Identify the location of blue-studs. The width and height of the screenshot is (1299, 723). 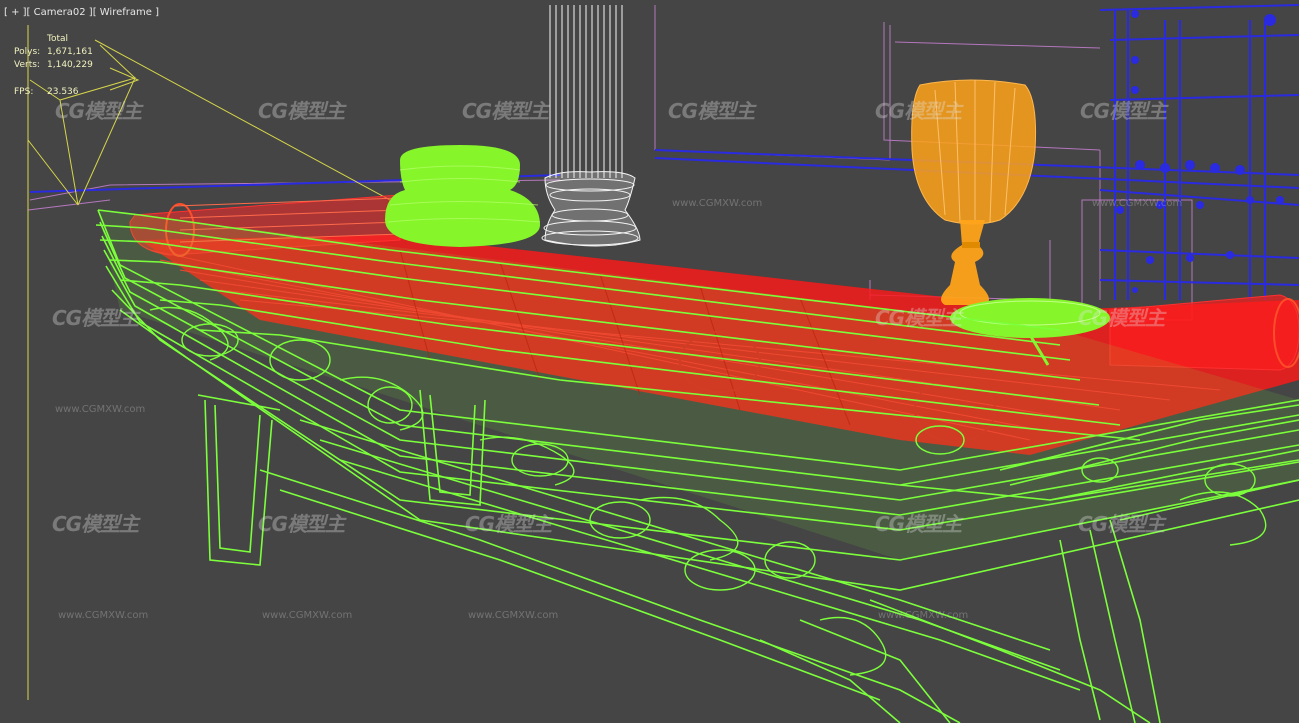
(1200, 151).